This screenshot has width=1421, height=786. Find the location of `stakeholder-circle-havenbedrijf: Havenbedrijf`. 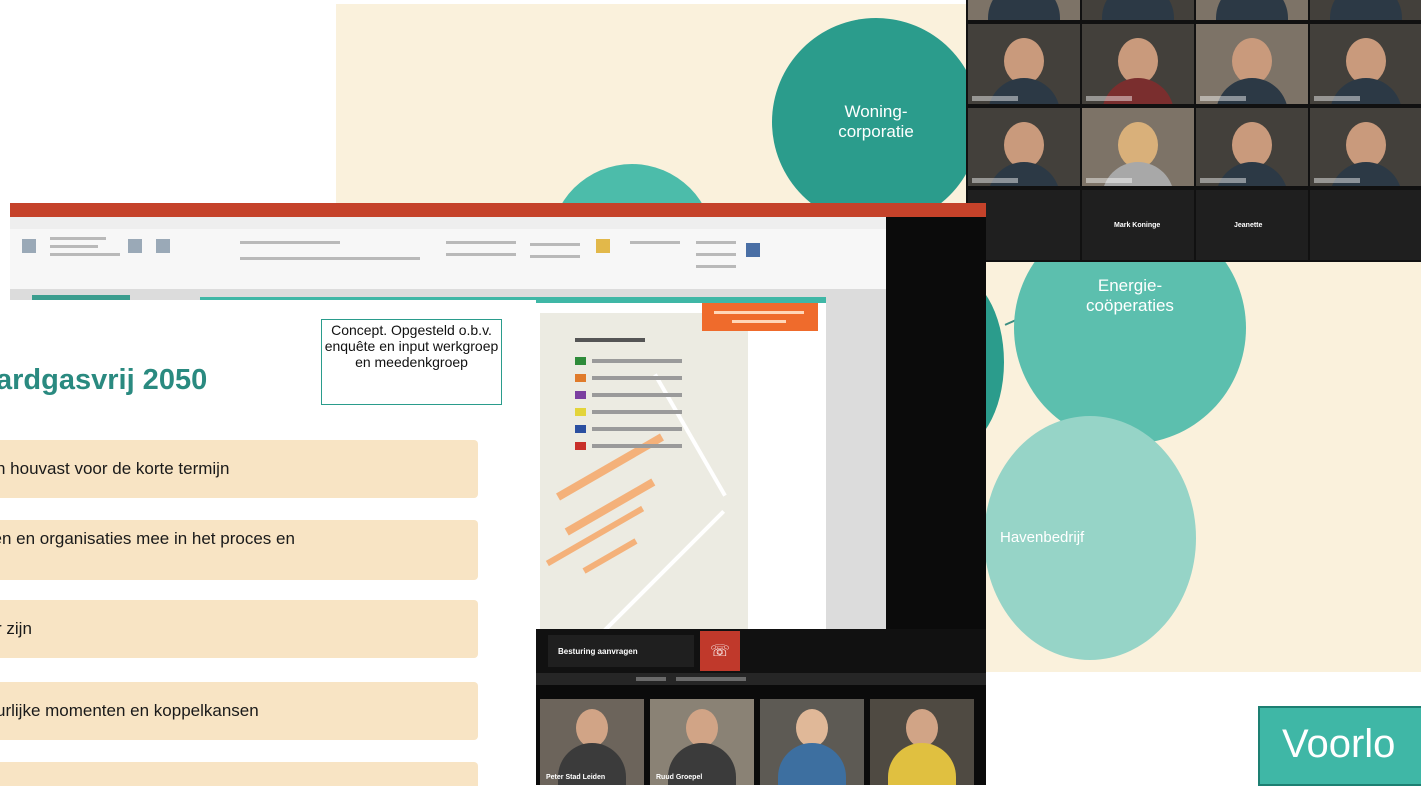

stakeholder-circle-havenbedrijf: Havenbedrijf is located at coordinates (1090, 538).